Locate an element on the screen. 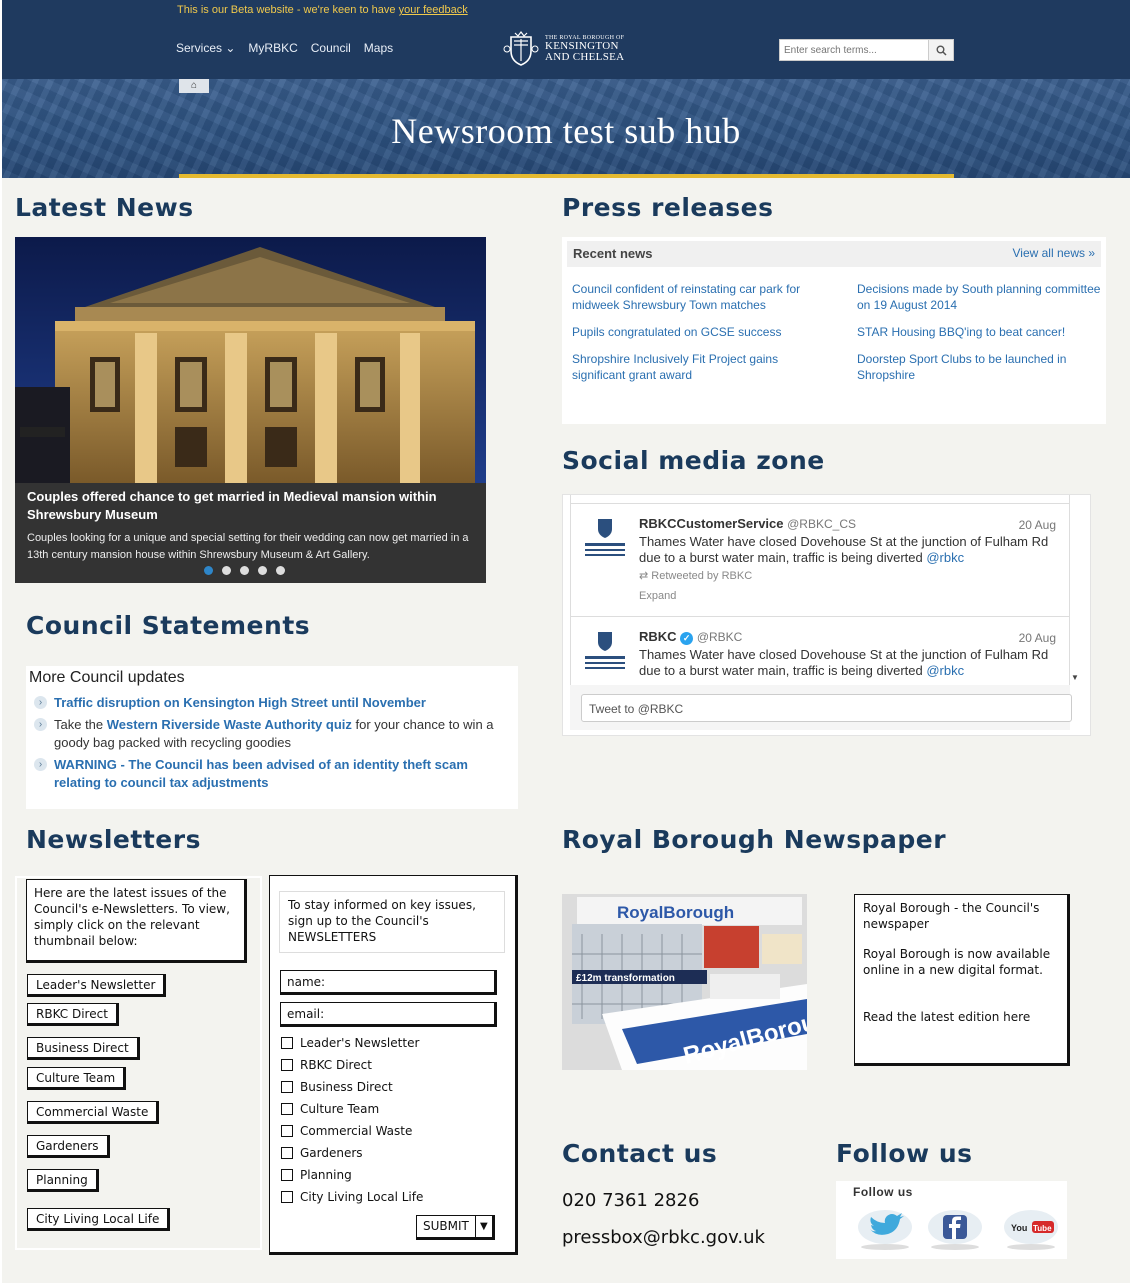 The height and width of the screenshot is (1283, 1132). newspaper-read-link: Read the latest edition here is located at coordinates (961, 1017).